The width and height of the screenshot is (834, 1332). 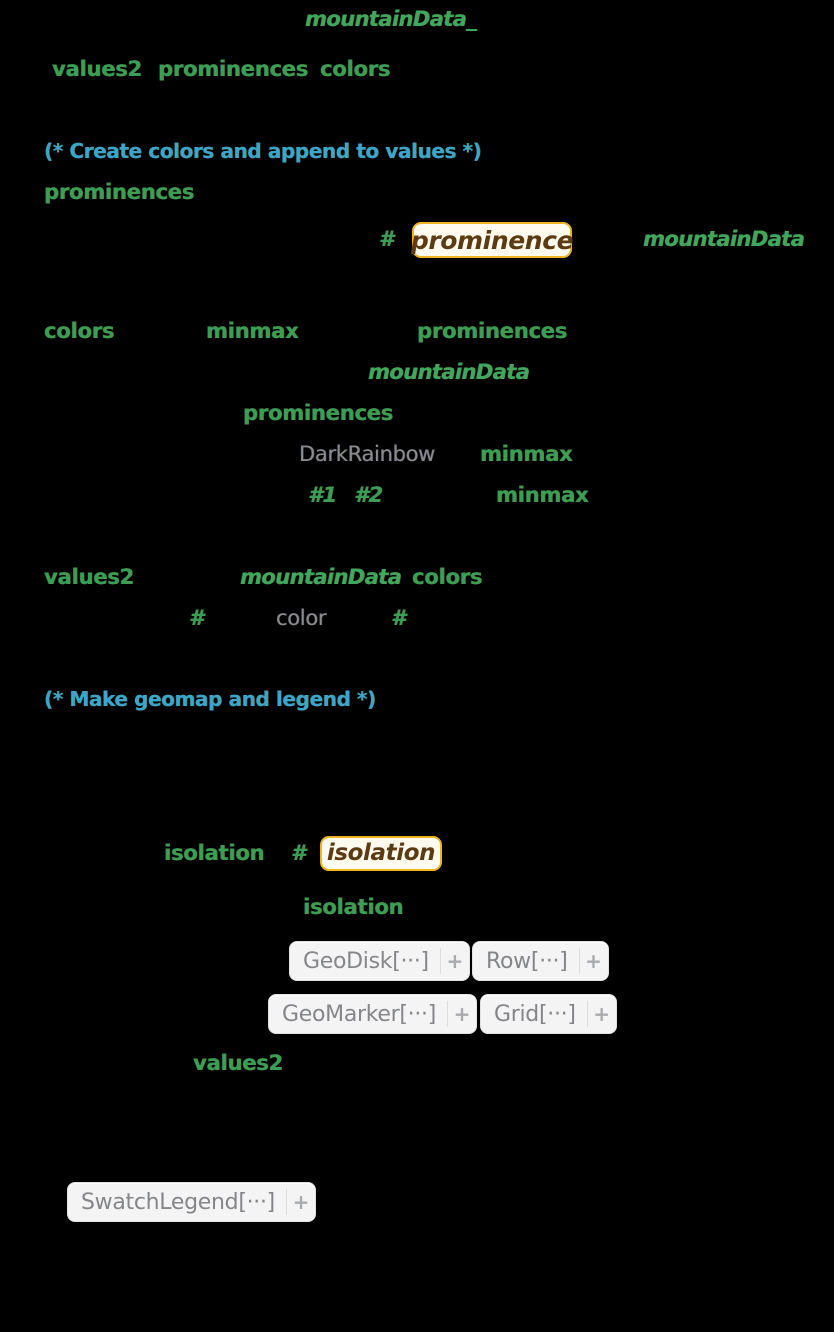 I want to click on symbol-colors-assign: colors, so click(x=79, y=331).